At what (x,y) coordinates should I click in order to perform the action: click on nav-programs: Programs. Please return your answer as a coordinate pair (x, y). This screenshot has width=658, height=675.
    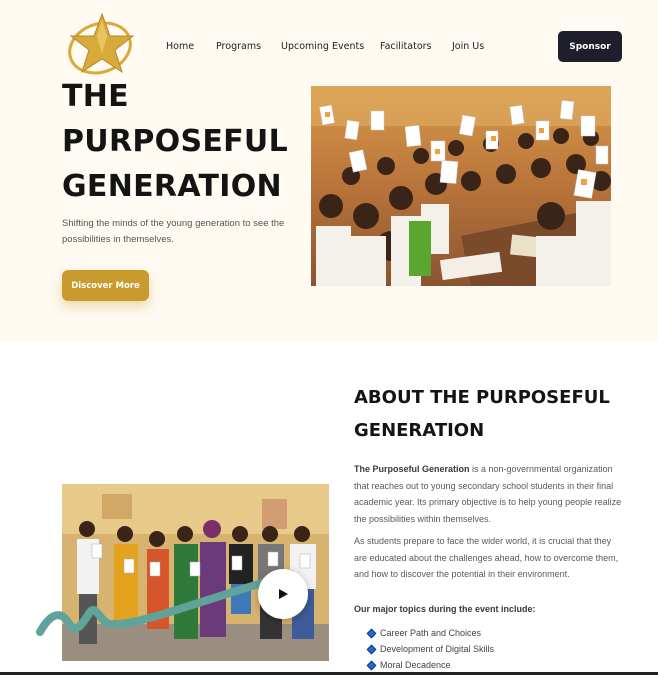
    Looking at the image, I should click on (238, 46).